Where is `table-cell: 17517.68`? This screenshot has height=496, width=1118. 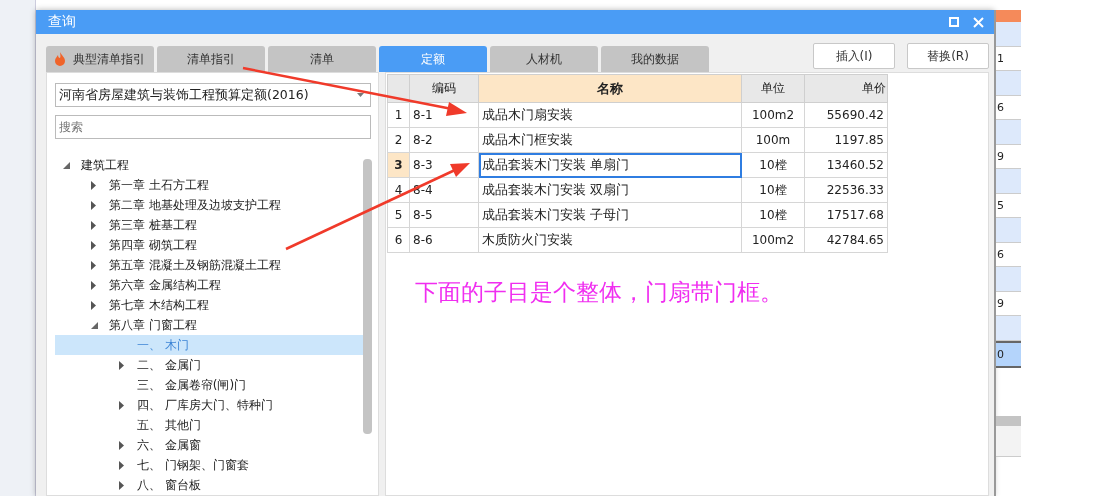 table-cell: 17517.68 is located at coordinates (846, 215).